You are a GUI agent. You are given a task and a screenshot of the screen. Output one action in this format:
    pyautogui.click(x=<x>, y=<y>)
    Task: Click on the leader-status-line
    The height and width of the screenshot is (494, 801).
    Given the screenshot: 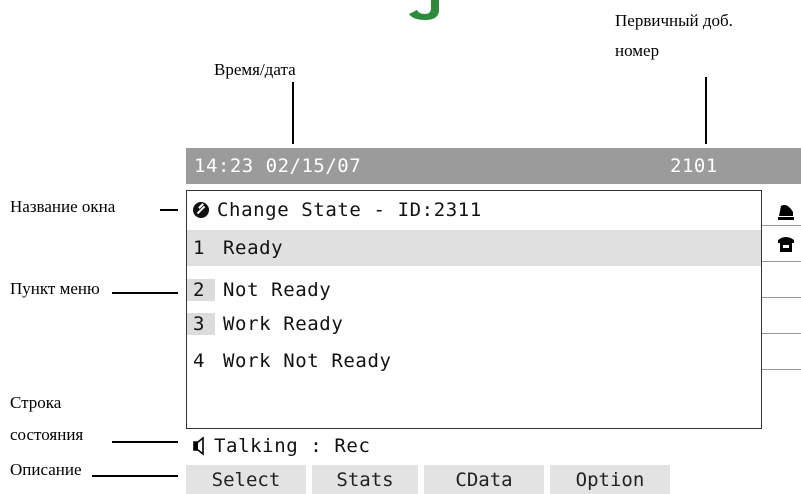 What is the action you would take?
    pyautogui.click(x=145, y=442)
    